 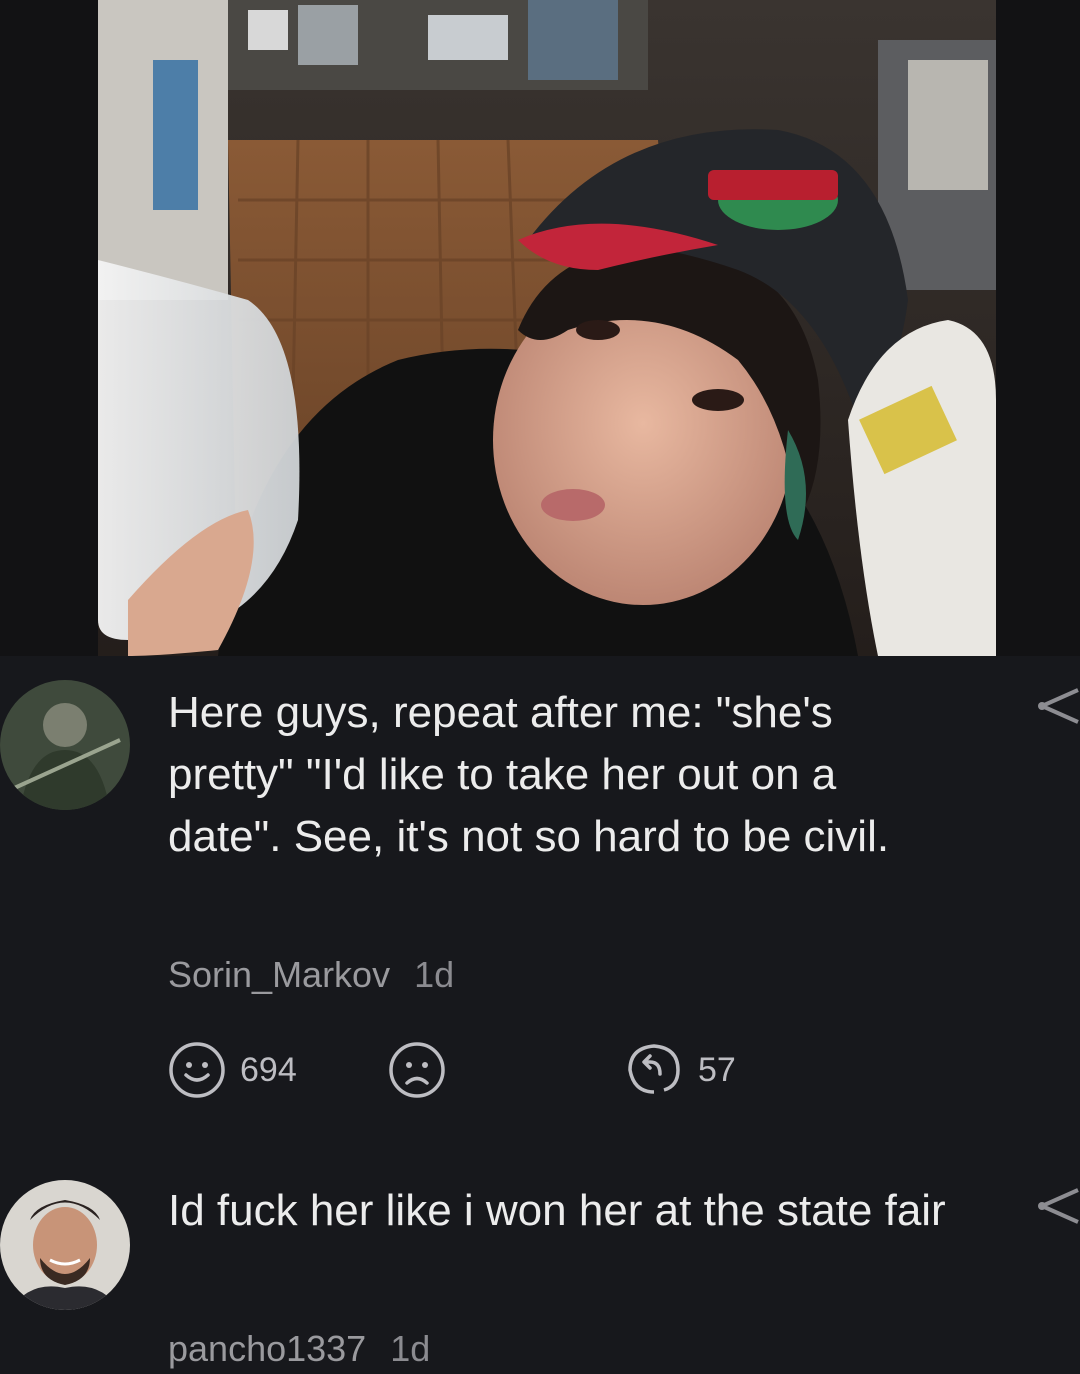 I want to click on dislike-button, so click(x=417, y=1070).